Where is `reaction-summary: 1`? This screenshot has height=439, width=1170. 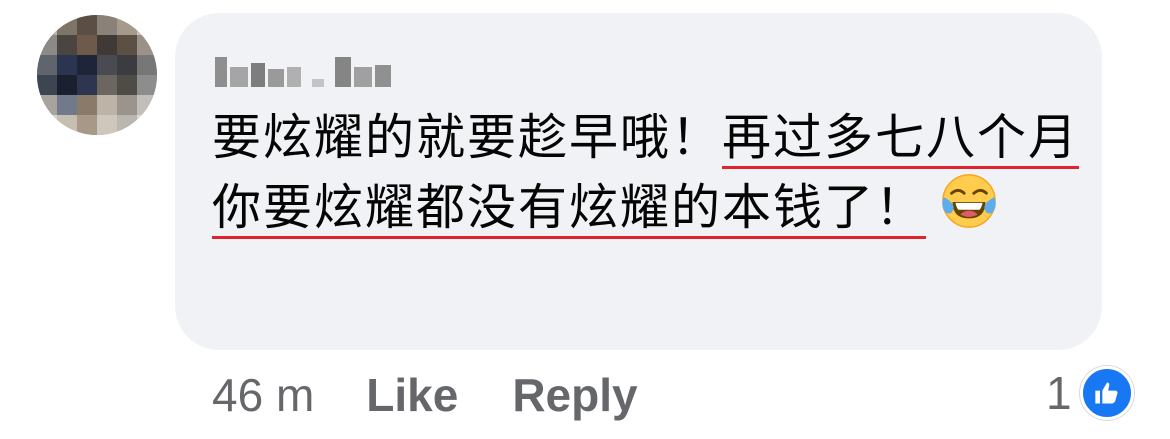 reaction-summary: 1 is located at coordinates (1090, 393).